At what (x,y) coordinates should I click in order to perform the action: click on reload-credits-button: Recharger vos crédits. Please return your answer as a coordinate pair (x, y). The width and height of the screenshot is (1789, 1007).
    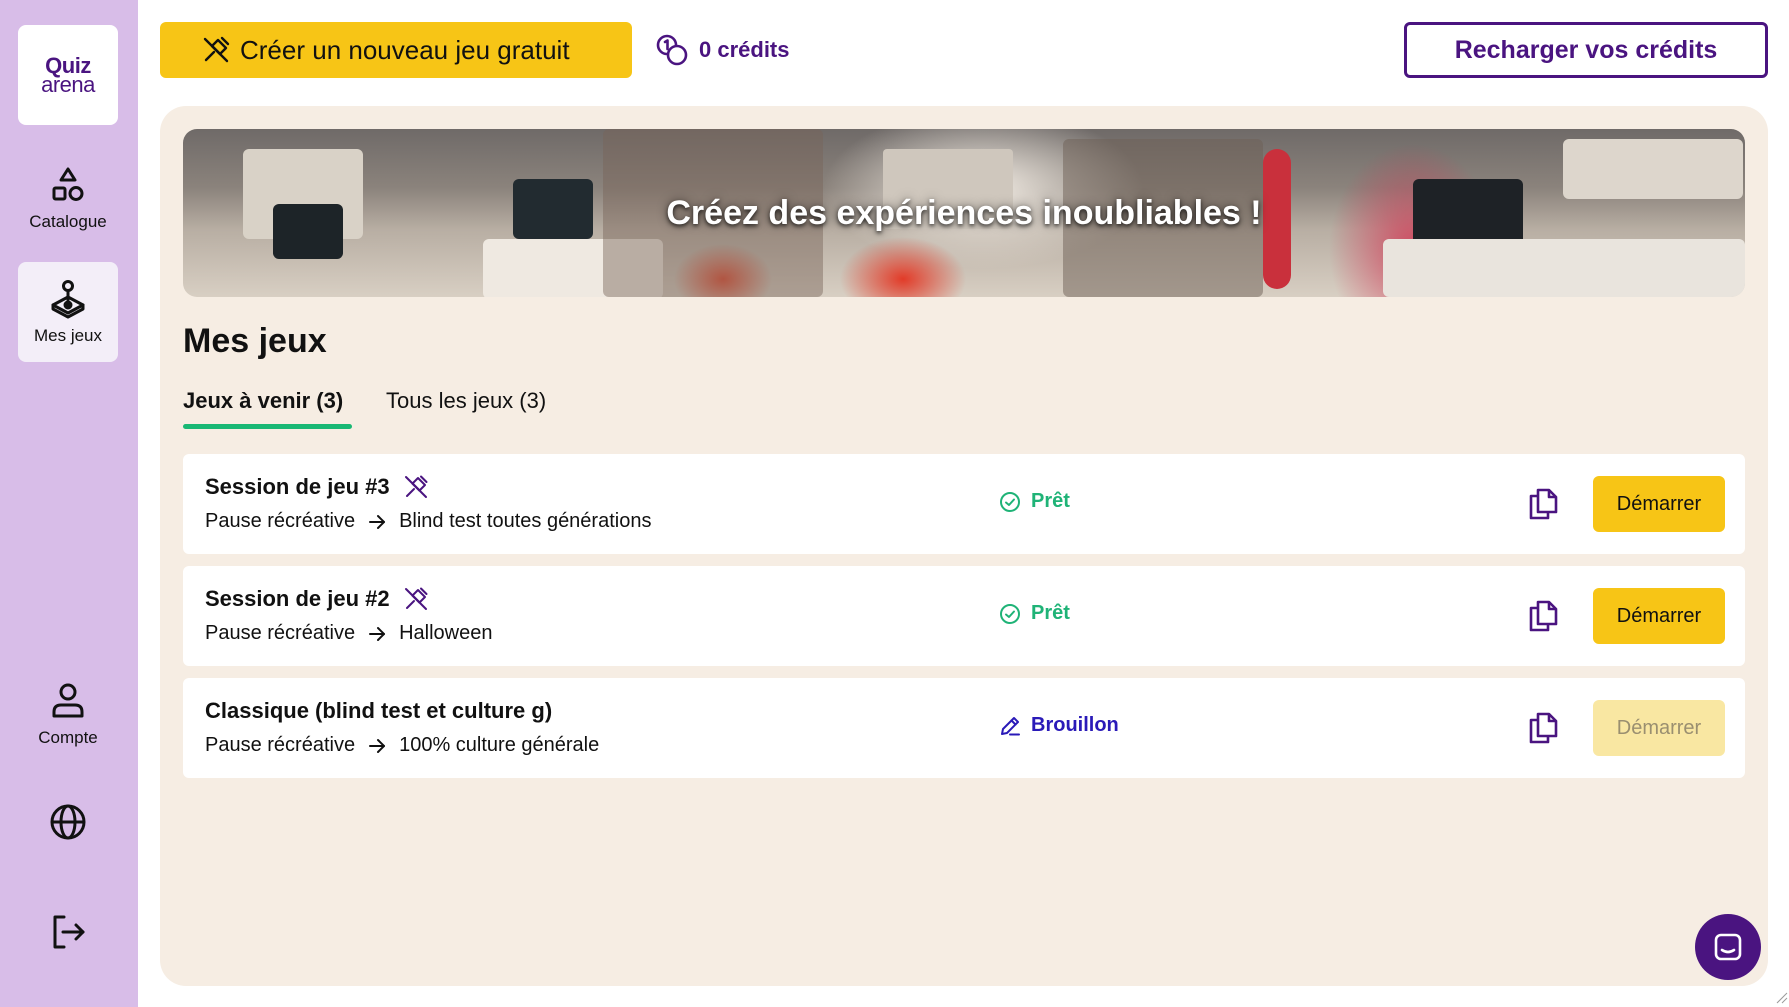
    Looking at the image, I should click on (1586, 50).